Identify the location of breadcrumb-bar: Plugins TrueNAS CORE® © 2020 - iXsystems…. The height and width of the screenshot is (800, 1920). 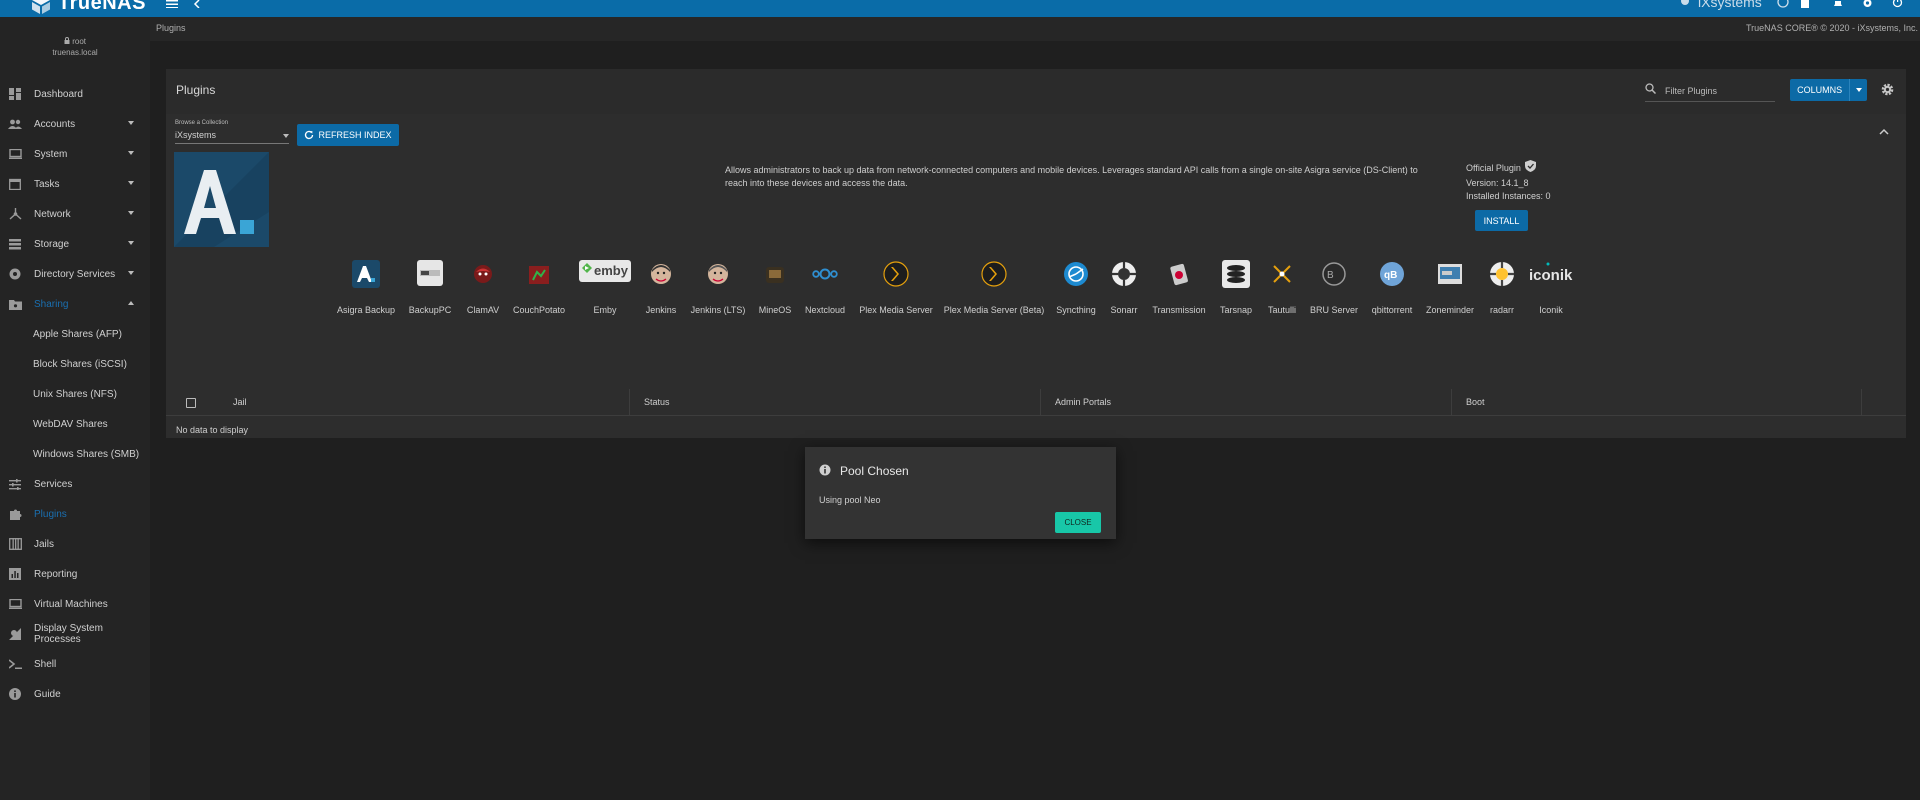
(1035, 29).